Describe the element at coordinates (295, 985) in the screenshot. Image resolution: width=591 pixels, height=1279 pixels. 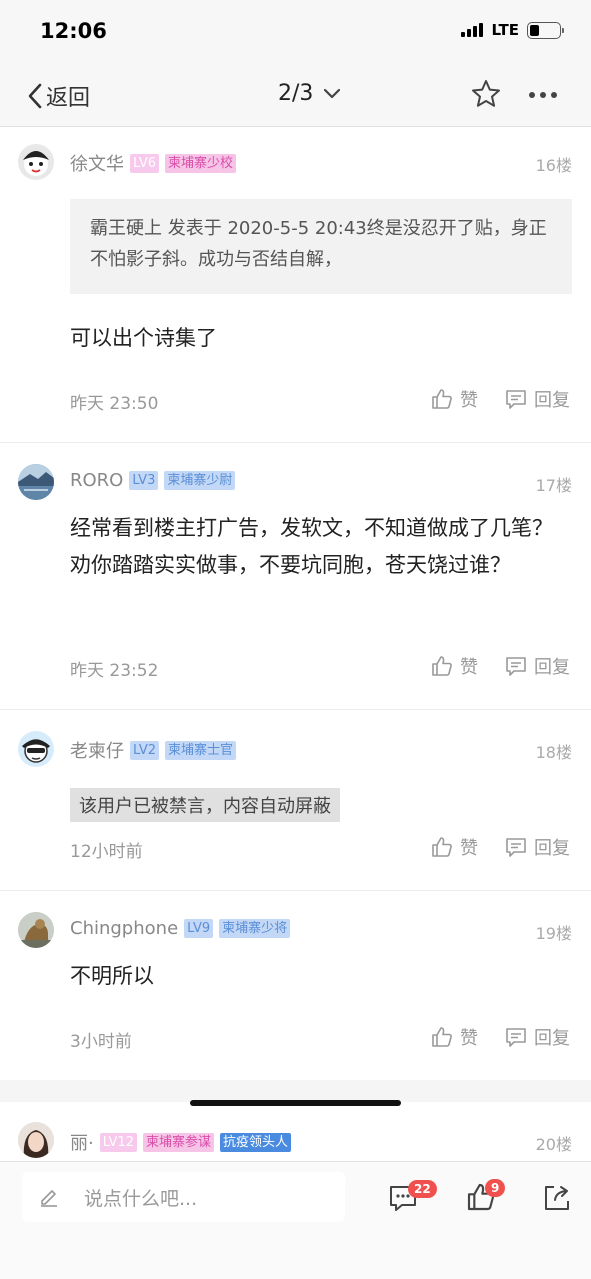
I see `post-floor-19: Chingphone LV9 柬埔寨少将 19楼 不明所以 3小时前 赞 回复` at that location.